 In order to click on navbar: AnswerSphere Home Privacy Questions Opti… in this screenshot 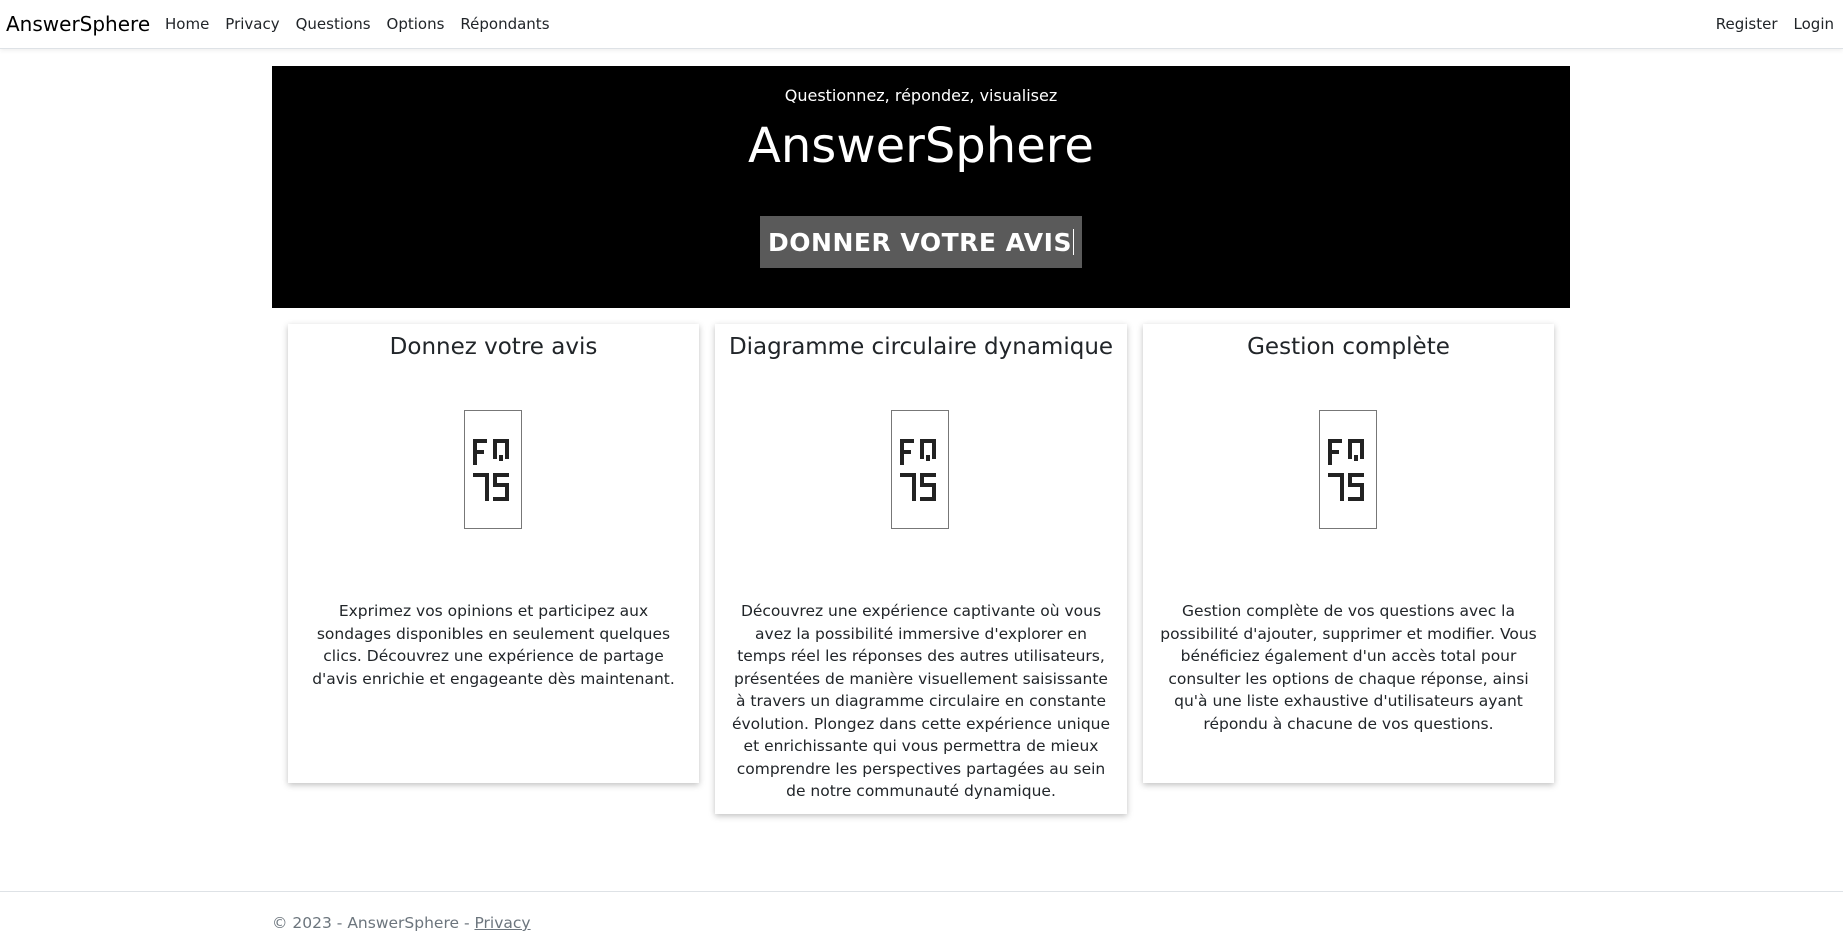, I will do `click(921, 24)`.